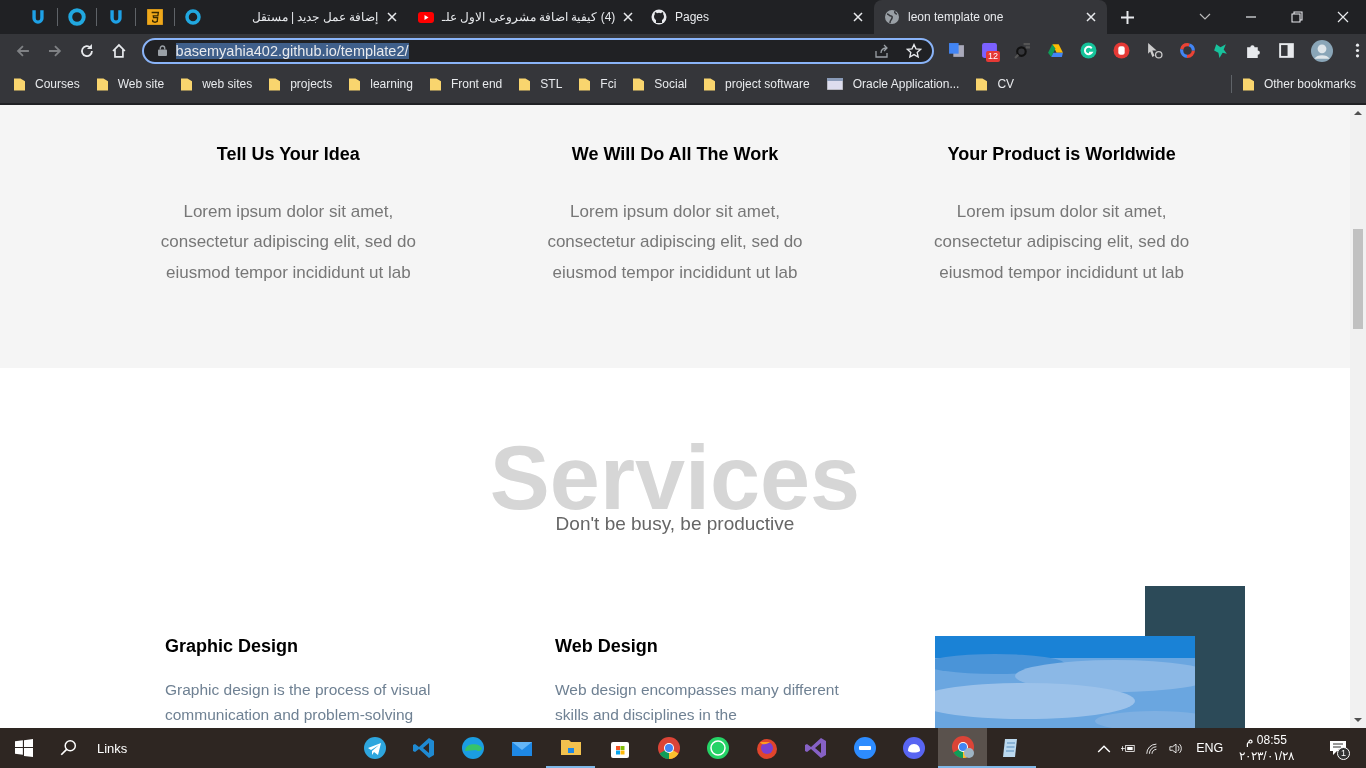 This screenshot has height=768, width=1366. Describe the element at coordinates (537, 50) in the screenshot. I see `address-bar: basemyahia402.github.io/template2/` at that location.